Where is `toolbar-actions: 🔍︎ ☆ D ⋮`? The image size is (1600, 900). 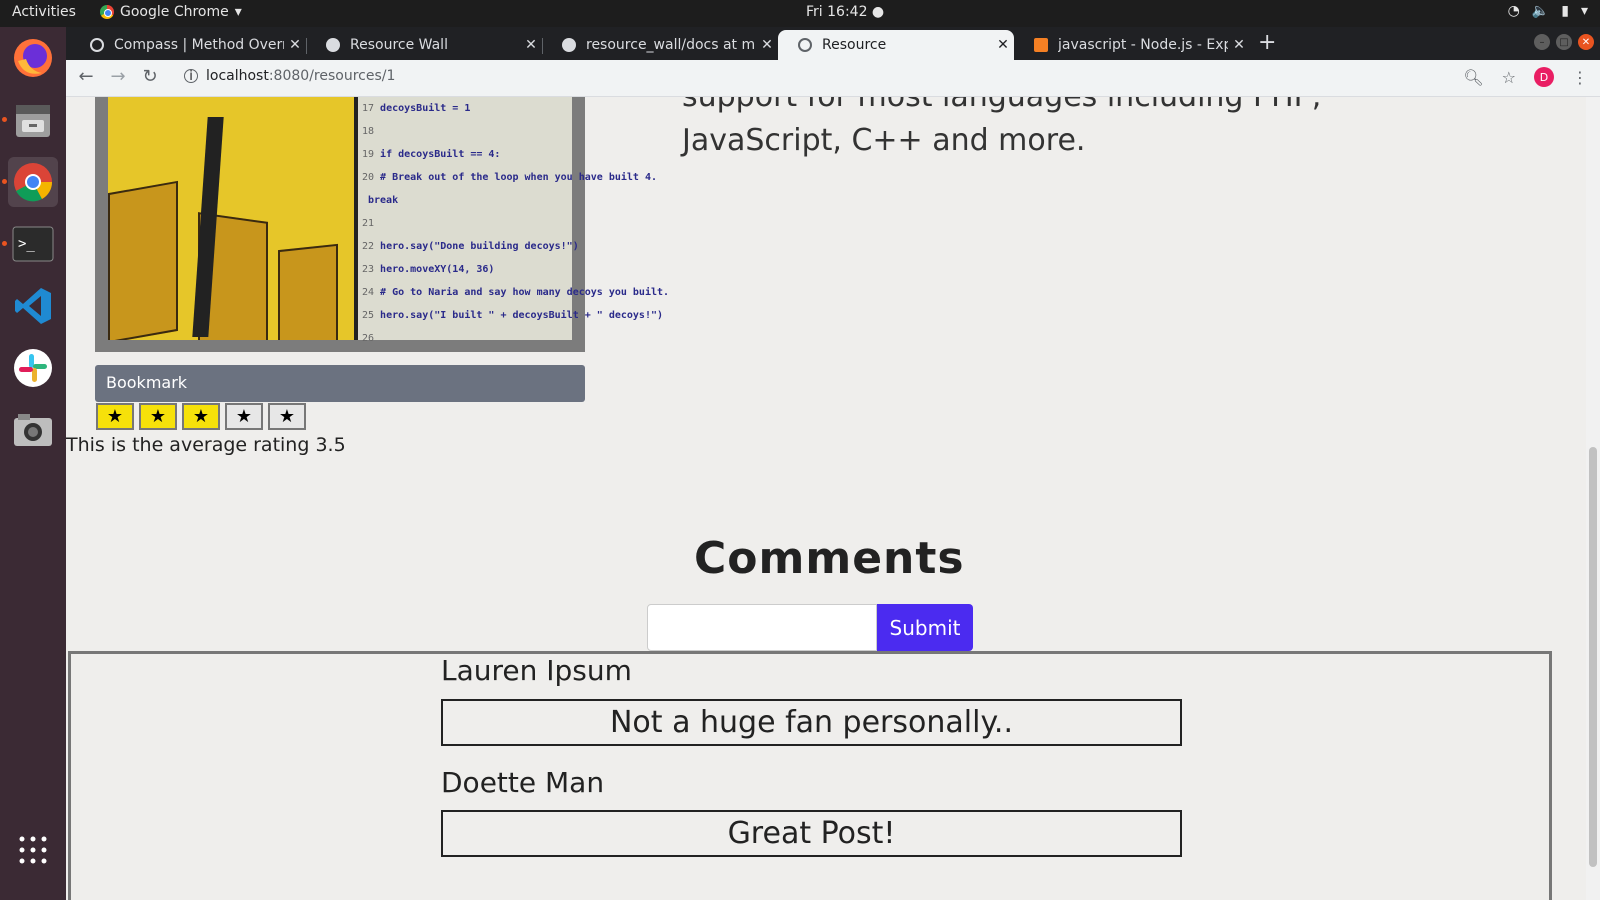
toolbar-actions: 🔍︎ ☆ D ⋮ is located at coordinates (1525, 77).